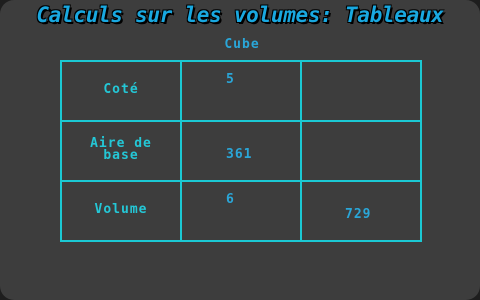  What do you see at coordinates (241, 241) in the screenshot?
I see `table-border-bottom` at bounding box center [241, 241].